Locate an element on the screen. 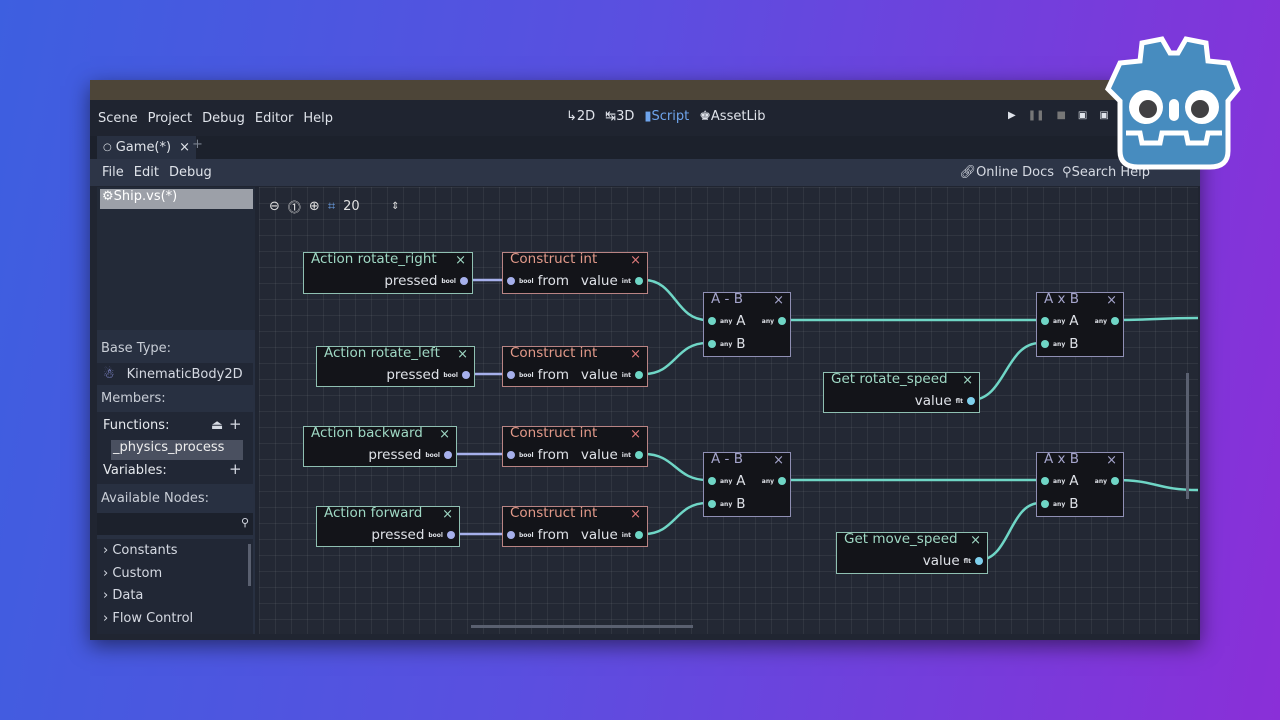 Image resolution: width=1280 pixels, height=720 pixels. online-docs-link: 🔗︎Online Docs is located at coordinates (1007, 172).